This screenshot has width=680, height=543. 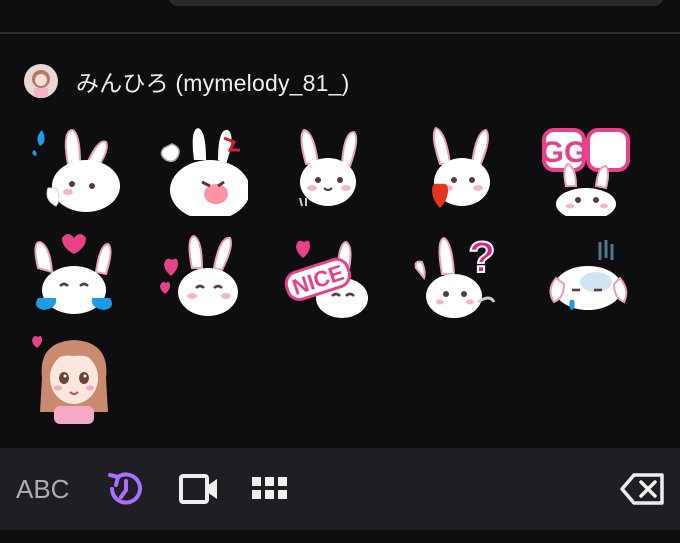 What do you see at coordinates (330, 274) in the screenshot?
I see `emote-bunny-nice: NICE` at bounding box center [330, 274].